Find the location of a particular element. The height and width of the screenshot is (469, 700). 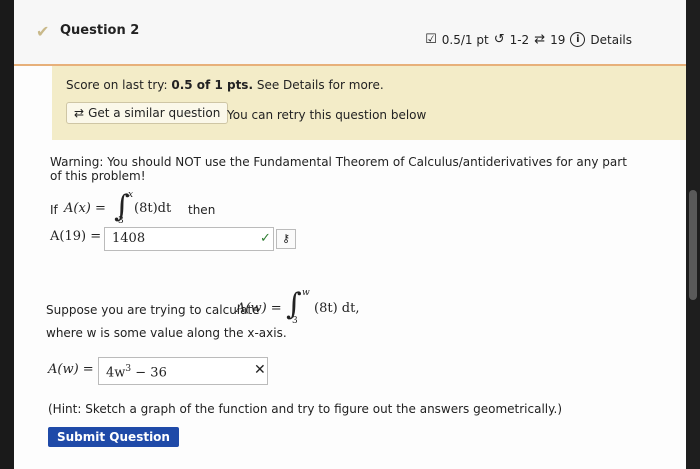

right-bezel is located at coordinates (693, 234).